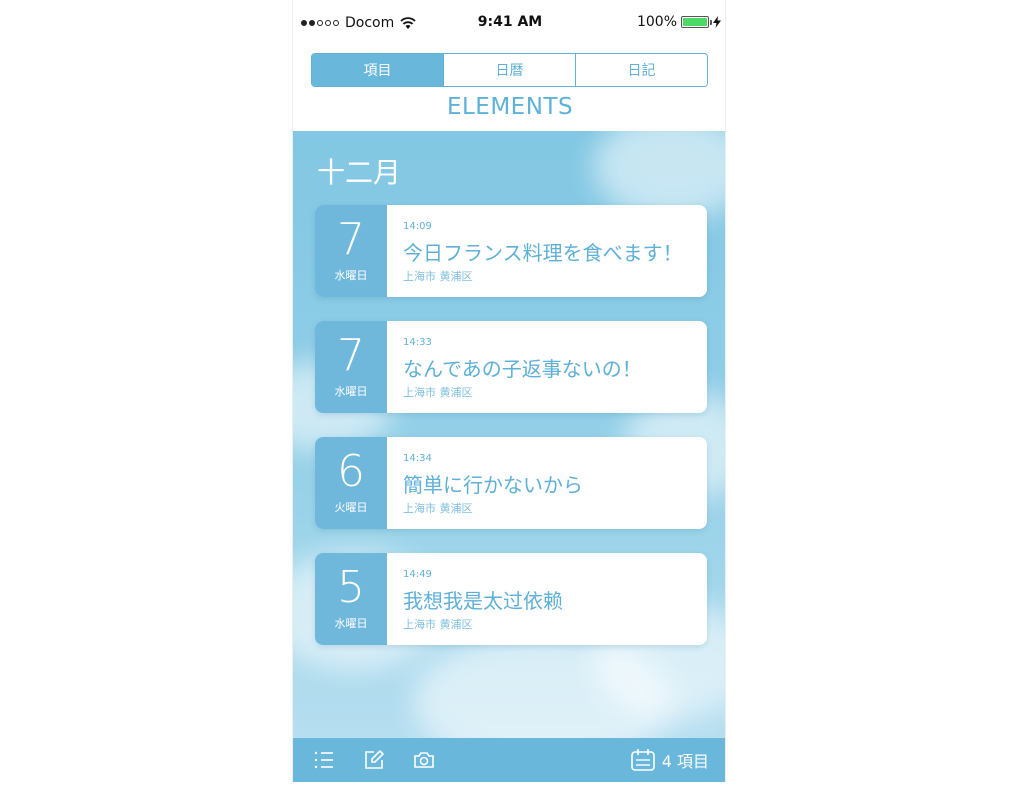  I want to click on segment-diary: 日記, so click(641, 70).